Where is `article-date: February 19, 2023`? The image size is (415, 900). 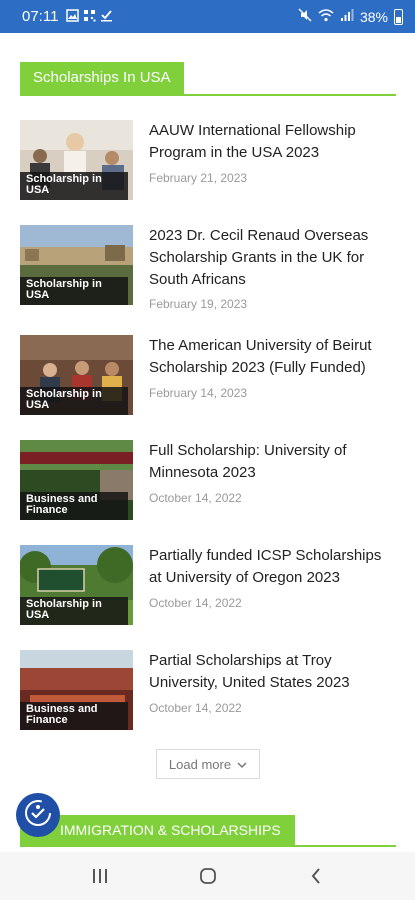
article-date: February 19, 2023 is located at coordinates (198, 304).